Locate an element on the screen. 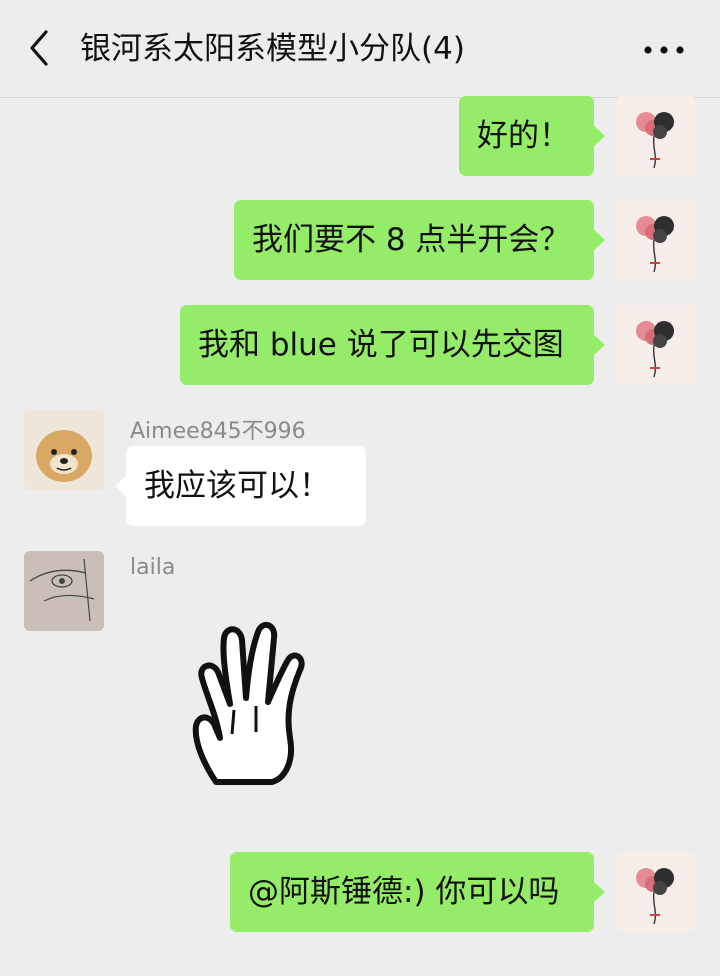 The height and width of the screenshot is (976, 720). message-bubble-self: @阿斯锤德:) 你可以吗 is located at coordinates (417, 892).